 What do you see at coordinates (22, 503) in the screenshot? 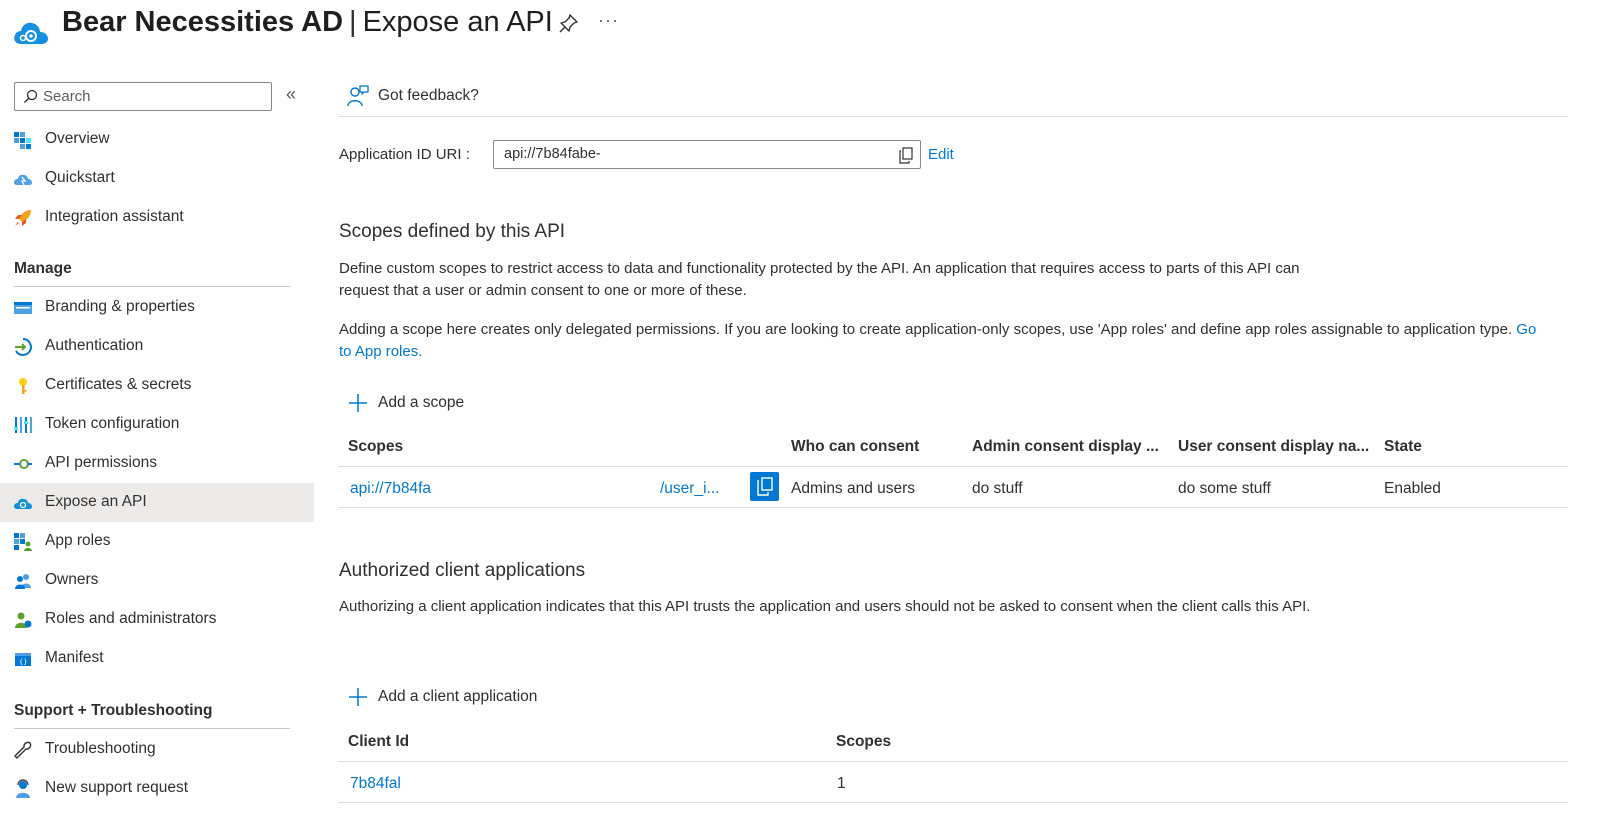
I see `expose-api-cloud-icon` at bounding box center [22, 503].